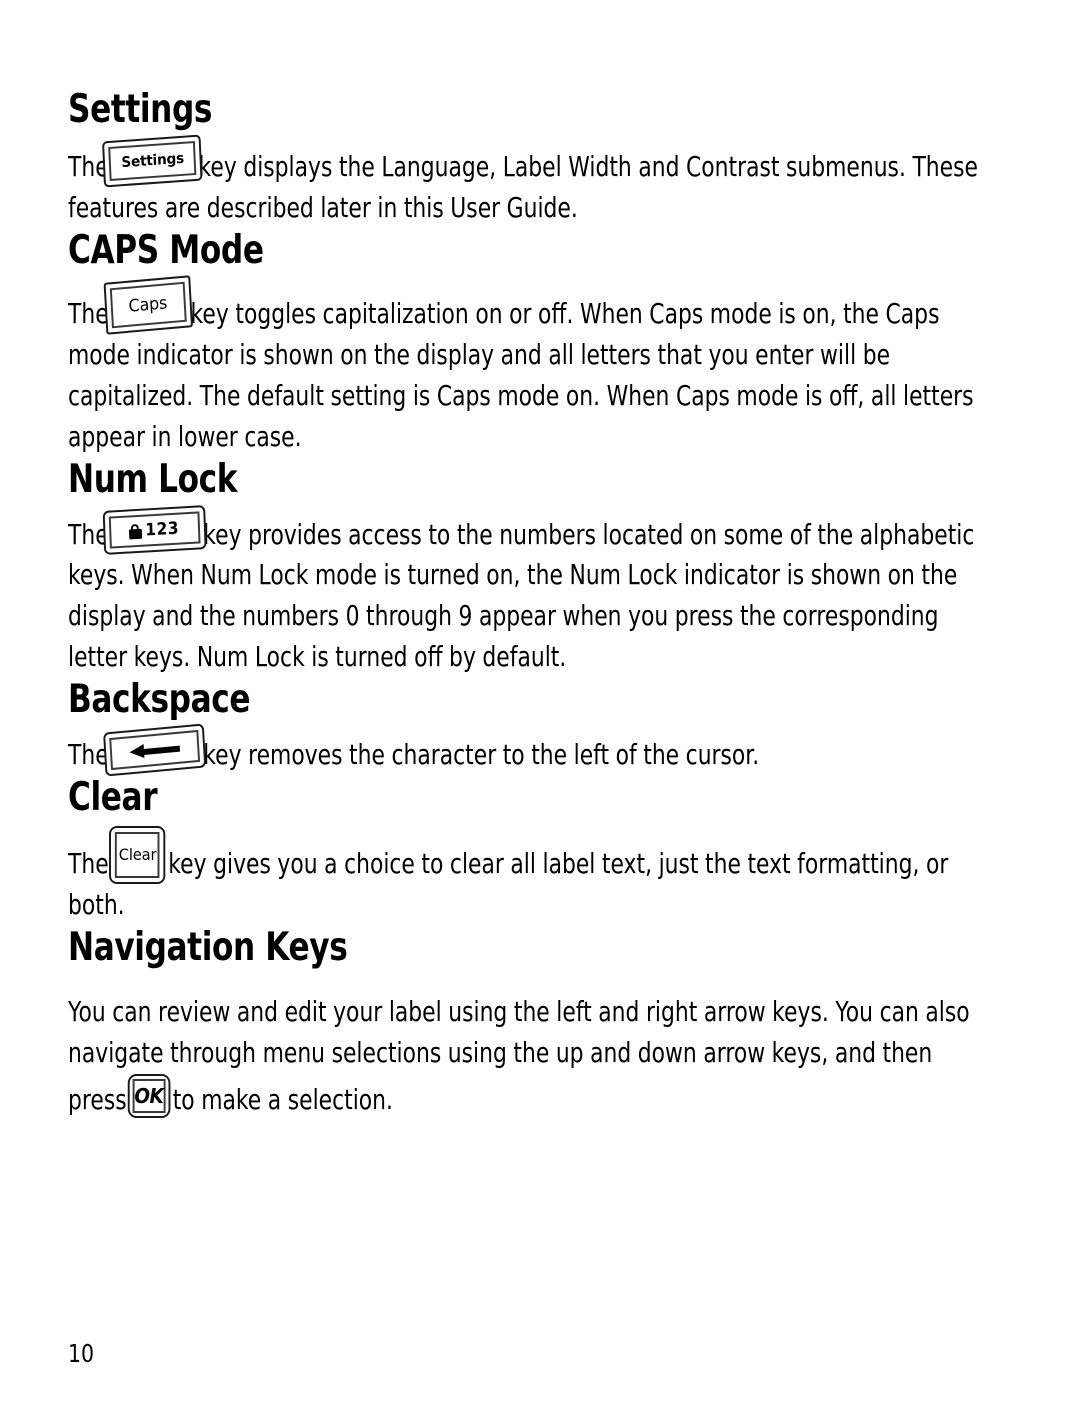 This screenshot has width=1080, height=1410. What do you see at coordinates (88, 864) in the screenshot?
I see `text-before-clear: The` at bounding box center [88, 864].